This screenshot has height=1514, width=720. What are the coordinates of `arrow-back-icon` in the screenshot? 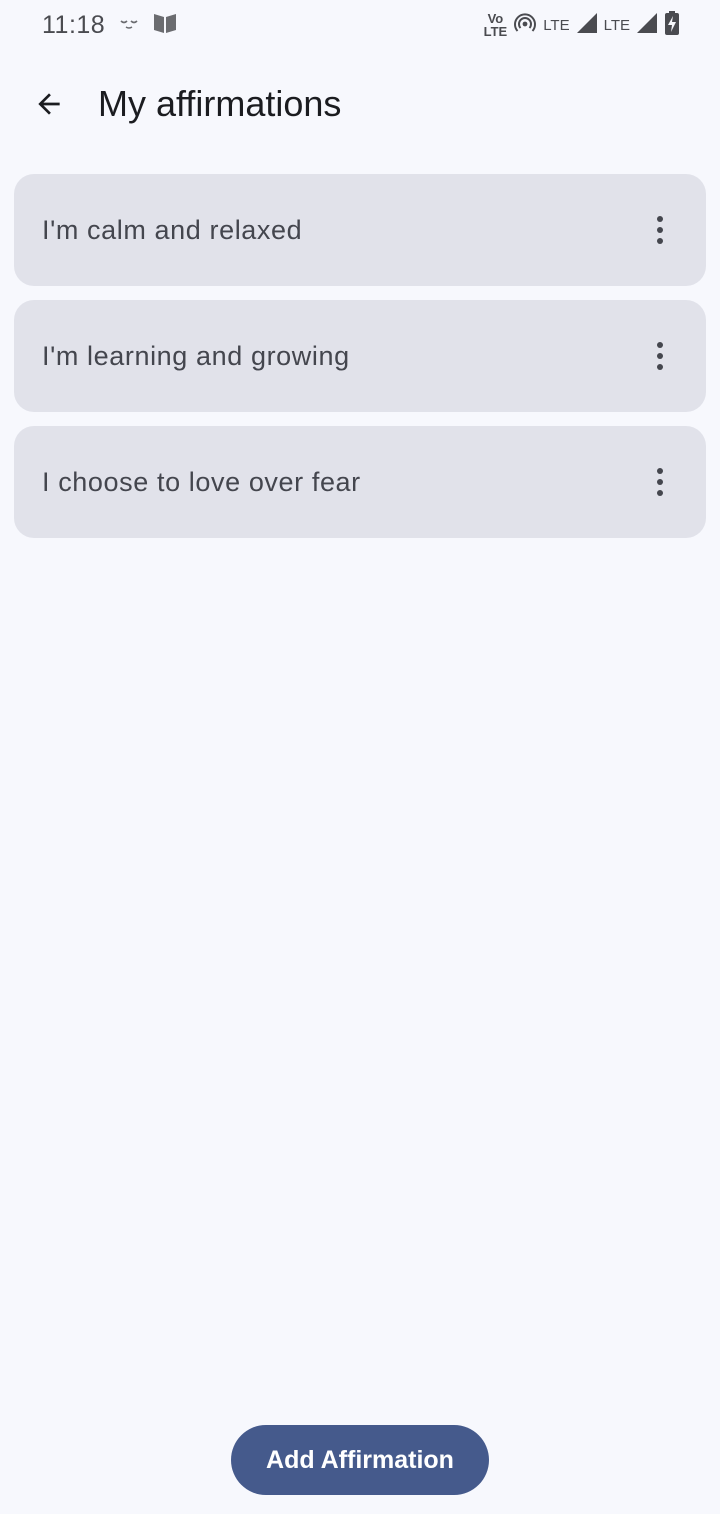 It's located at (49, 104).